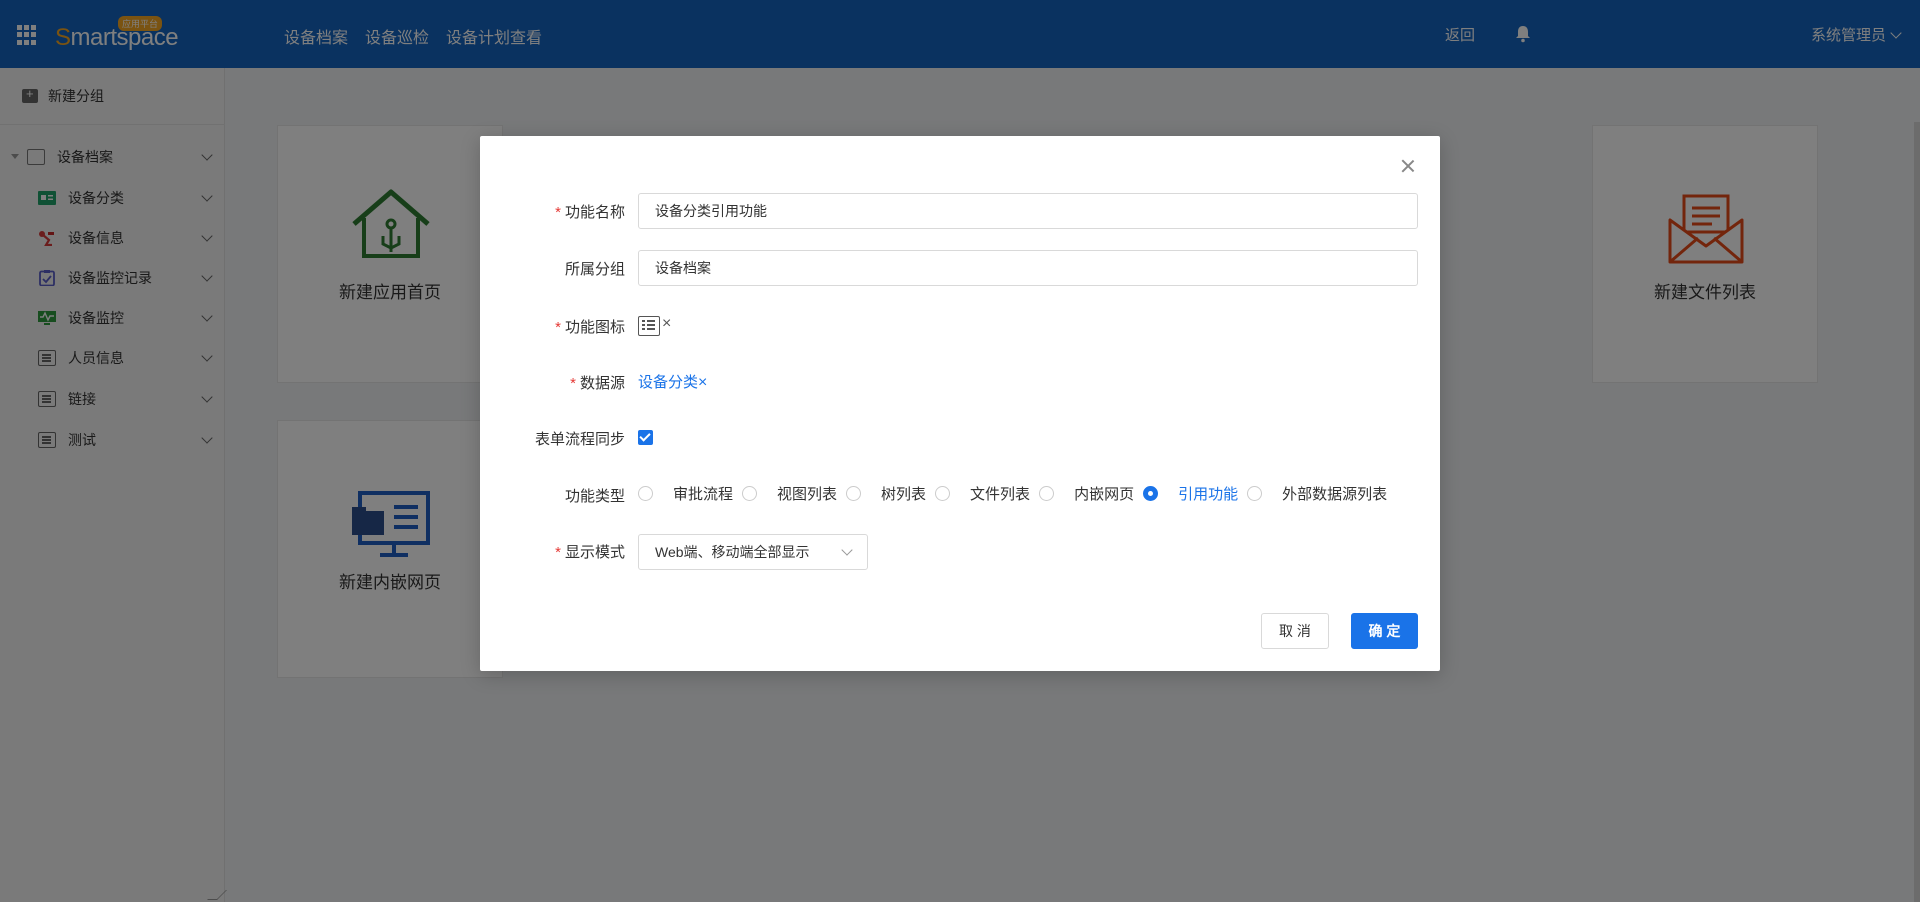 The image size is (1920, 902). Describe the element at coordinates (594, 327) in the screenshot. I see `field-label-text: 功能图标` at that location.